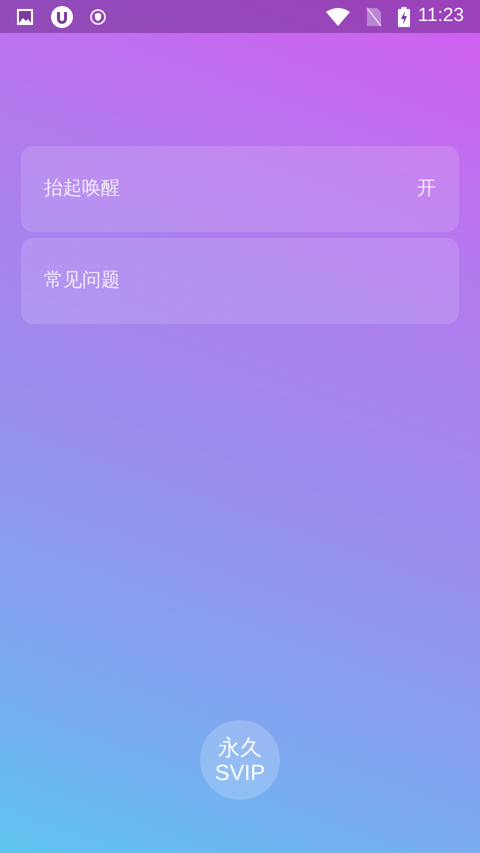  What do you see at coordinates (240, 760) in the screenshot?
I see `svip-button: 永久 SVIP` at bounding box center [240, 760].